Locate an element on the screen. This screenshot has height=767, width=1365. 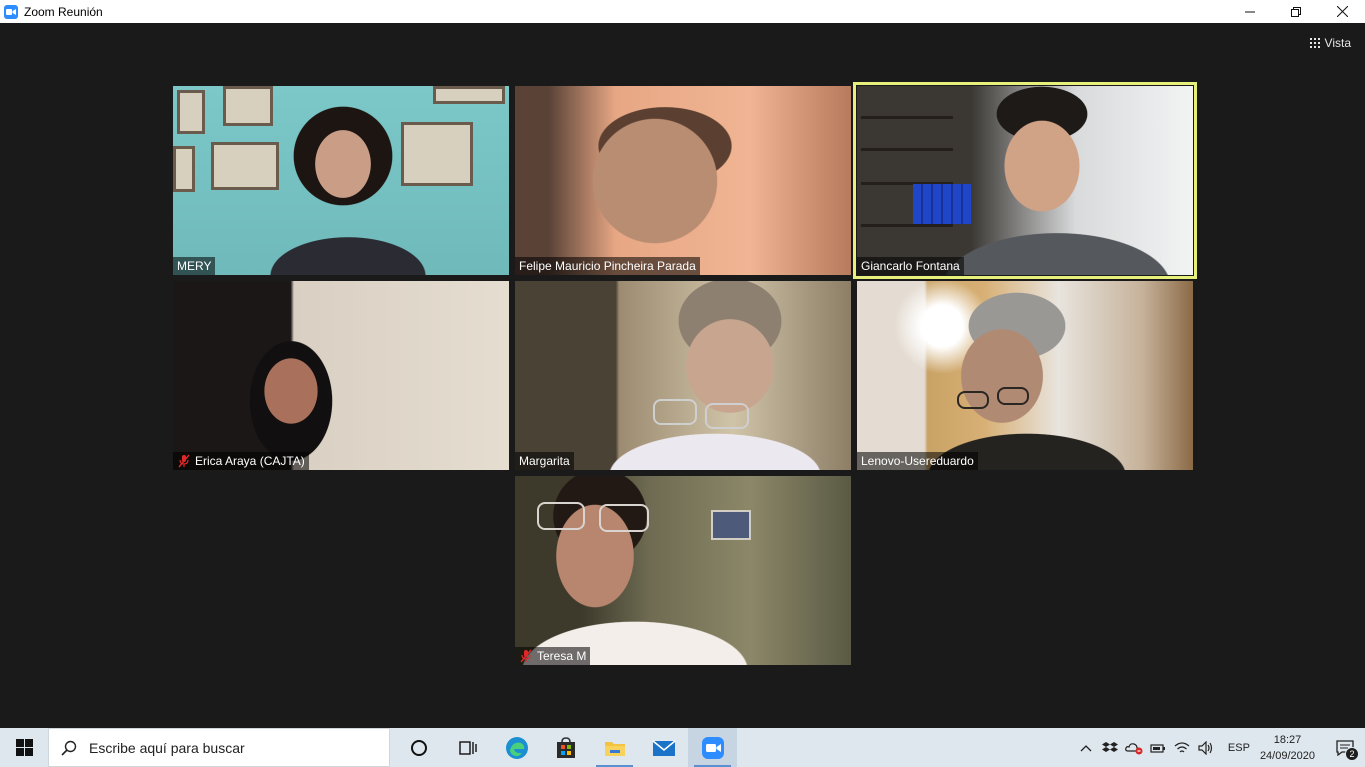
zoom-icon is located at coordinates (712, 747).